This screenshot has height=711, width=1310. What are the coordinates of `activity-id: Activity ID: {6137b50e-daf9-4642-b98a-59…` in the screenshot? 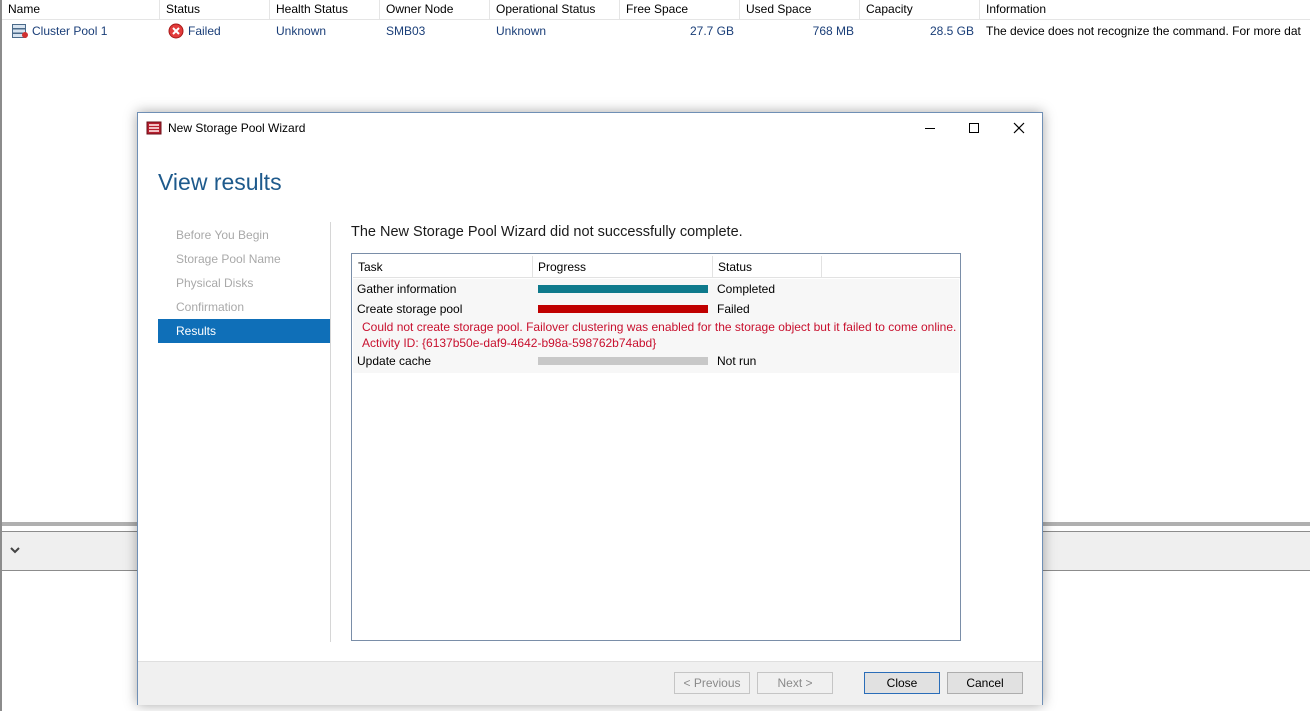 It's located at (509, 343).